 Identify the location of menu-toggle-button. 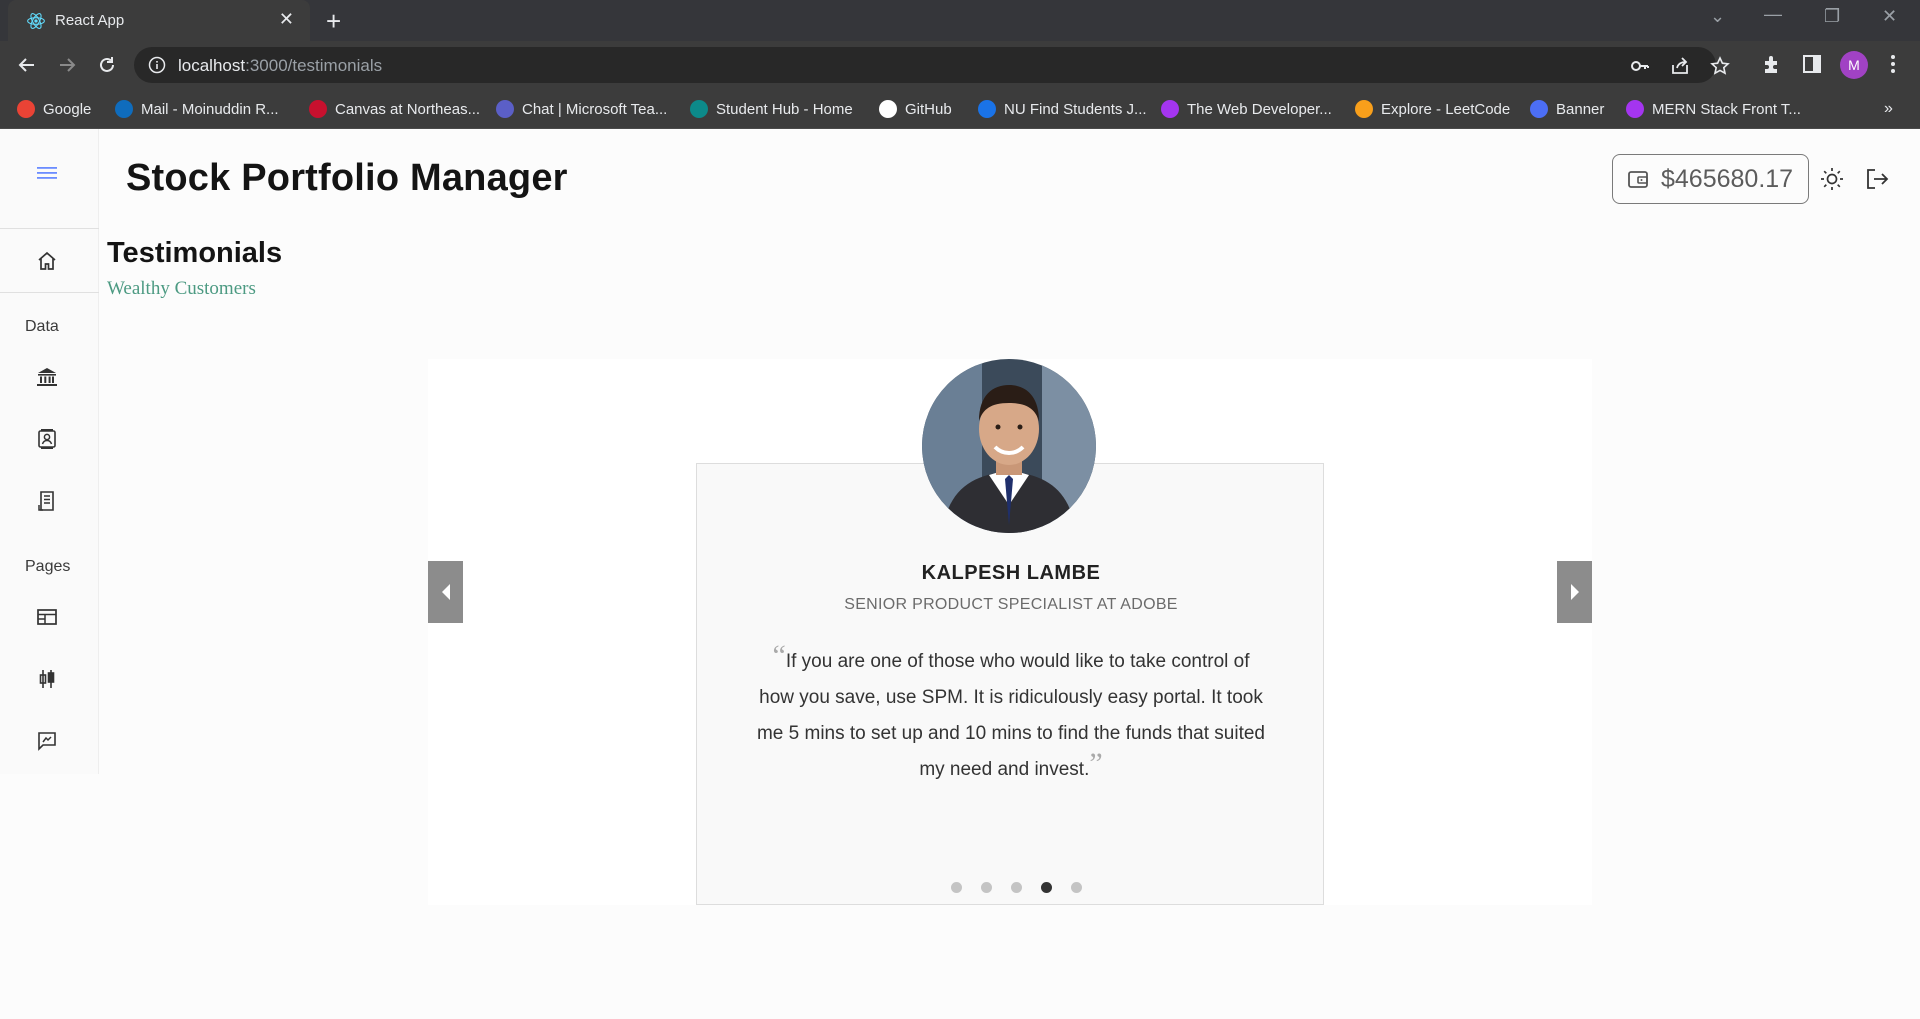
(47, 173).